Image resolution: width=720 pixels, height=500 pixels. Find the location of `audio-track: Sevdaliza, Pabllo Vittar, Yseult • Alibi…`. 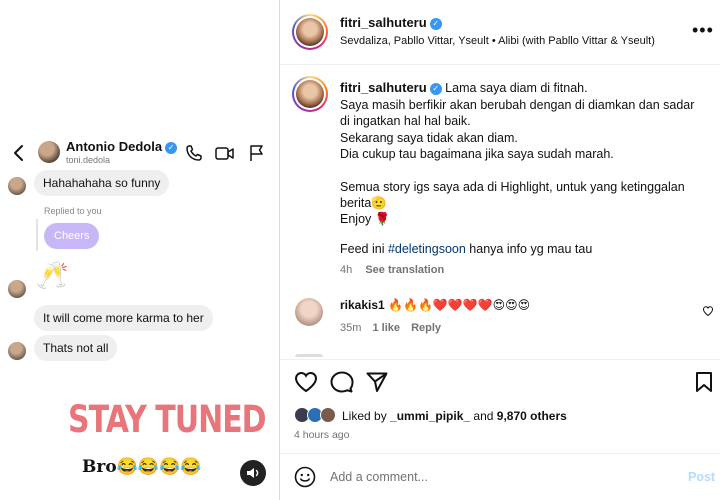

audio-track: Sevdaliza, Pabllo Vittar, Yseult • Alibi… is located at coordinates (497, 41).